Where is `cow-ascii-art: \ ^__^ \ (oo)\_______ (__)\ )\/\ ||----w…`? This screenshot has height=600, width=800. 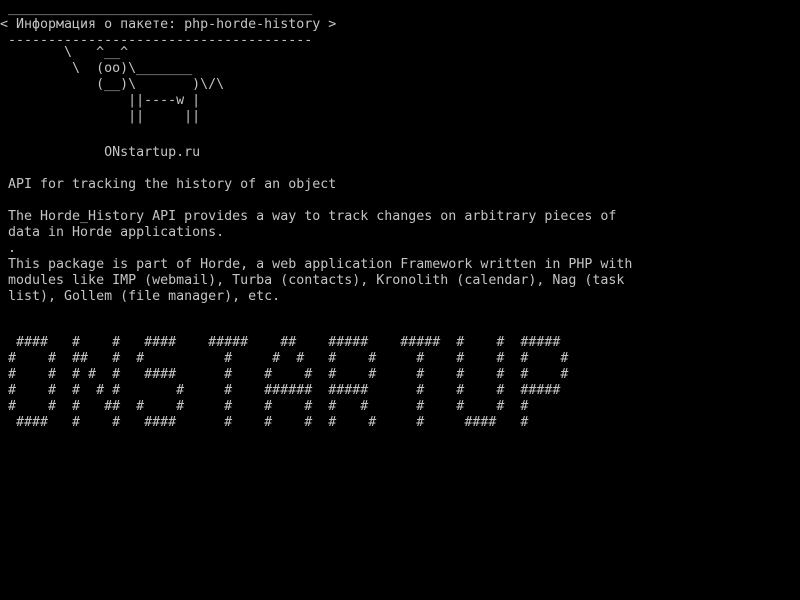
cow-ascii-art: \ ^__^ \ (oo)\_______ (__)\ )\/\ ||----w… is located at coordinates (112, 85).